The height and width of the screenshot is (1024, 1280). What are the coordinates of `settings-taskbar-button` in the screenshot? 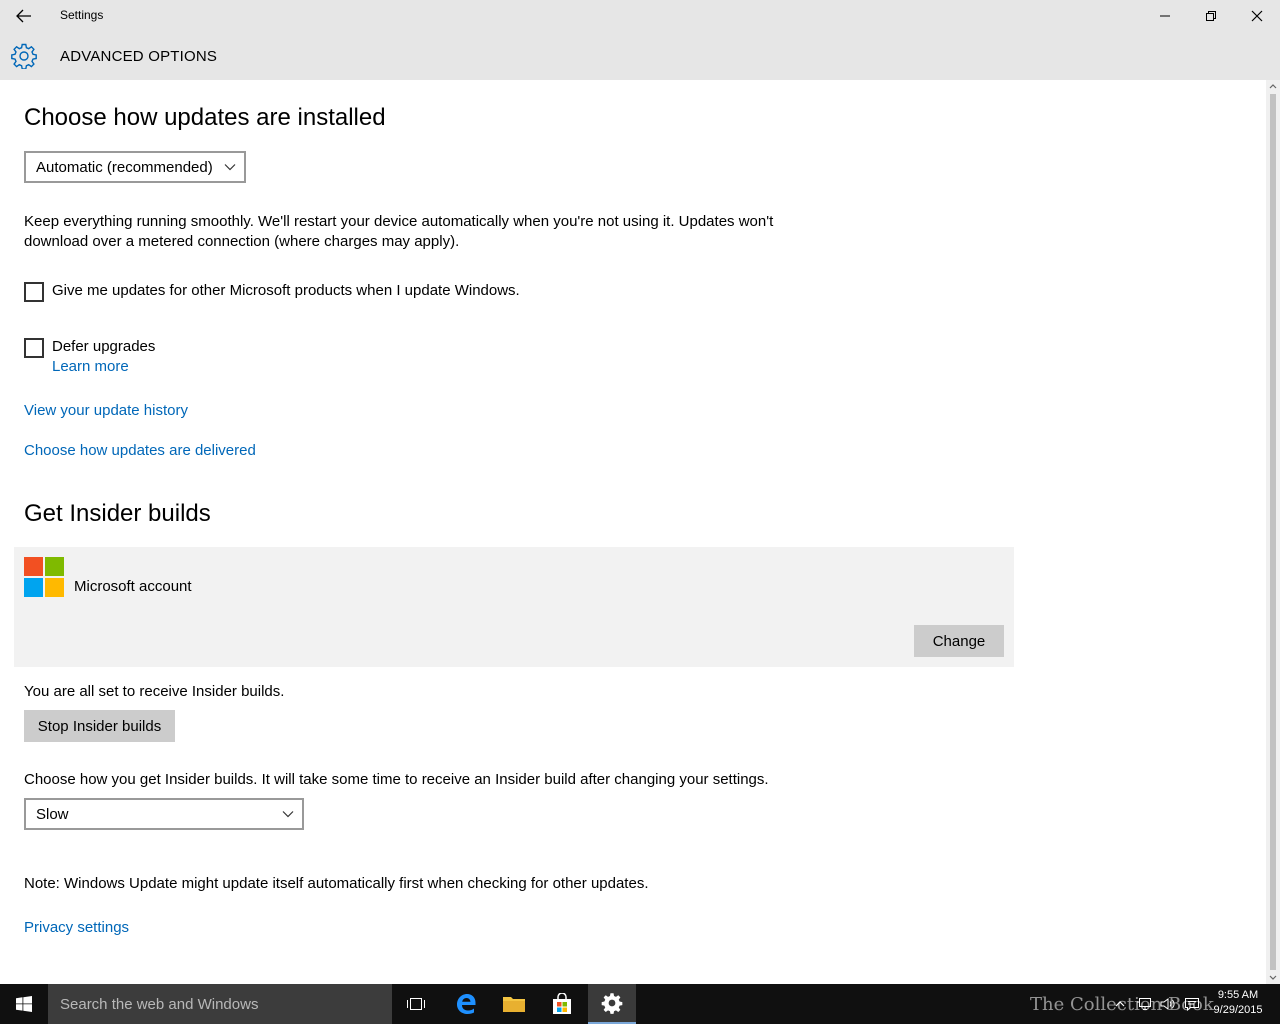 It's located at (612, 1004).